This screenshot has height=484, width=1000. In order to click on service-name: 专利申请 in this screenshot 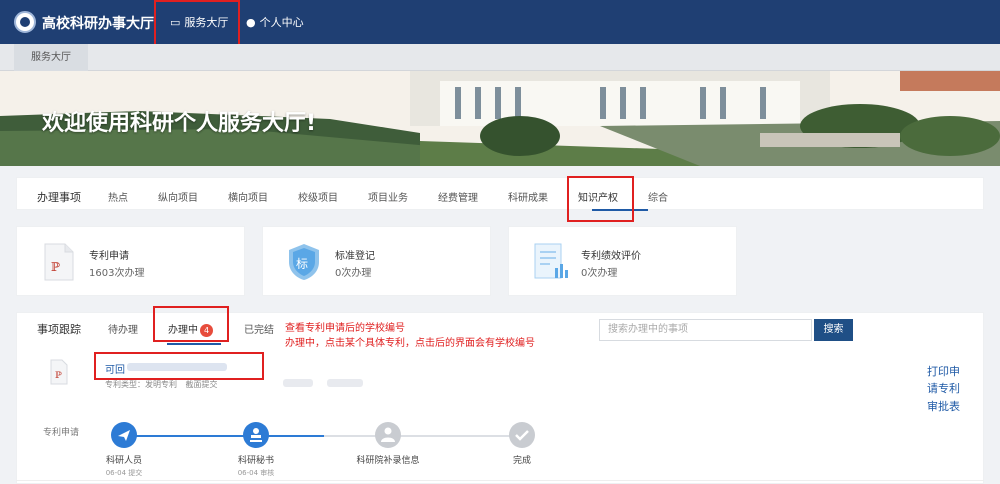, I will do `click(109, 256)`.